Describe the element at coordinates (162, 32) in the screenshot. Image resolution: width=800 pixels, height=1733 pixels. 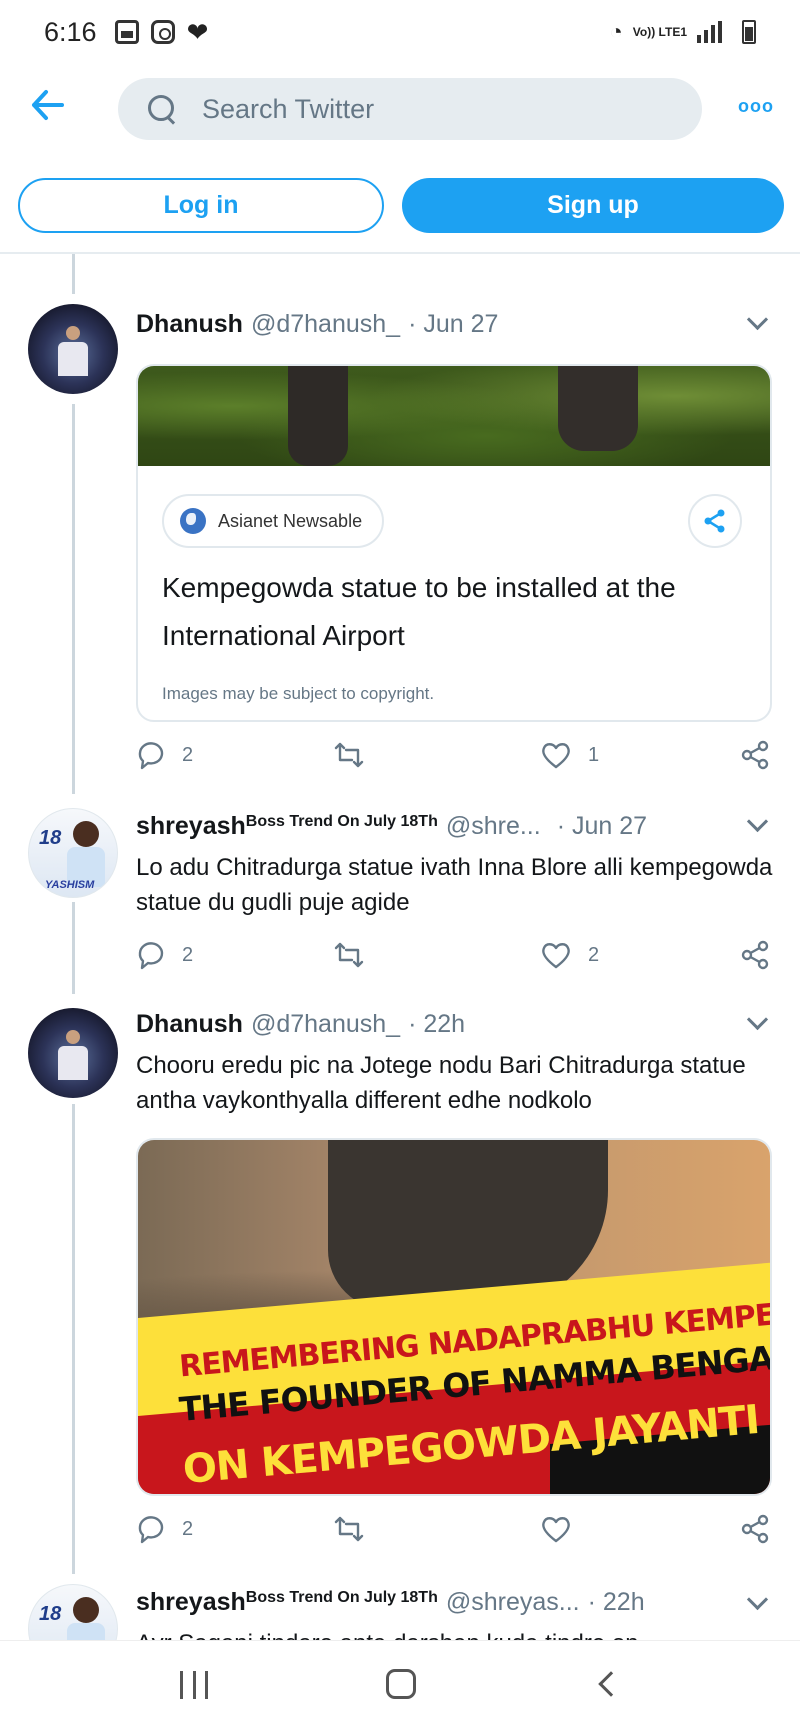
I see `instagram-icon` at that location.